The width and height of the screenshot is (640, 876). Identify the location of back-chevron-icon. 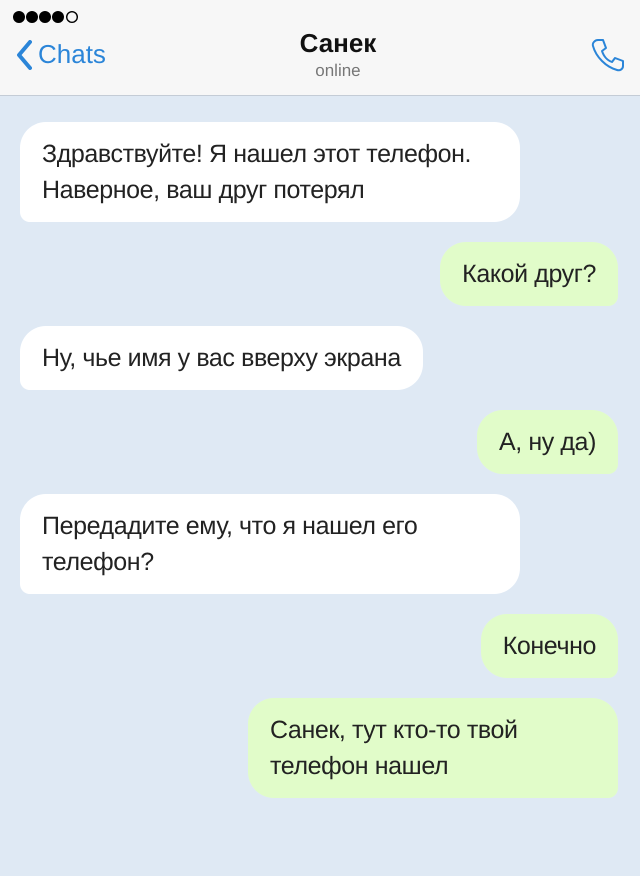
(24, 55).